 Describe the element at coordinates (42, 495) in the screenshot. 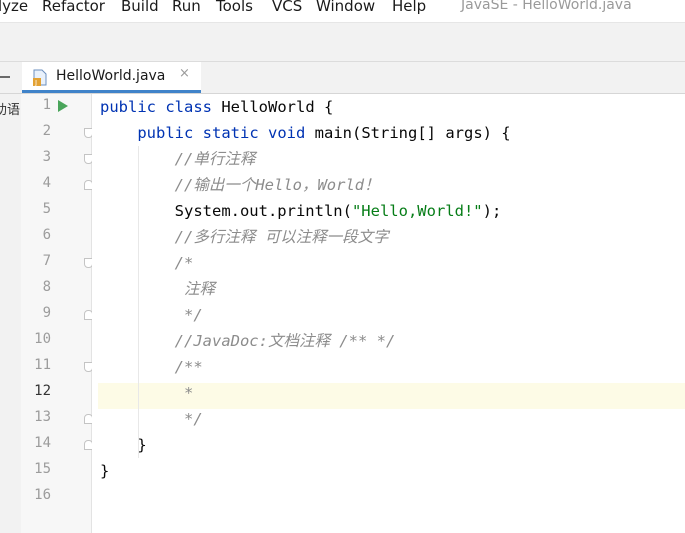

I see `line-number: 16` at that location.